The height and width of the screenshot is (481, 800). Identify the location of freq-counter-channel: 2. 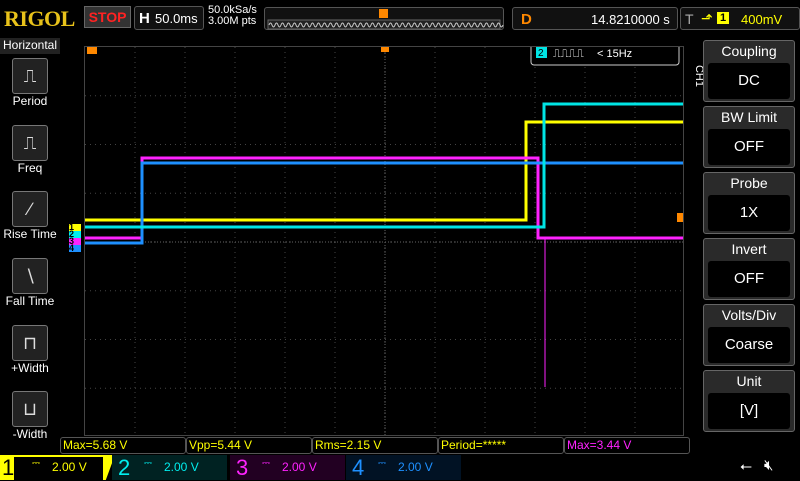
(541, 53).